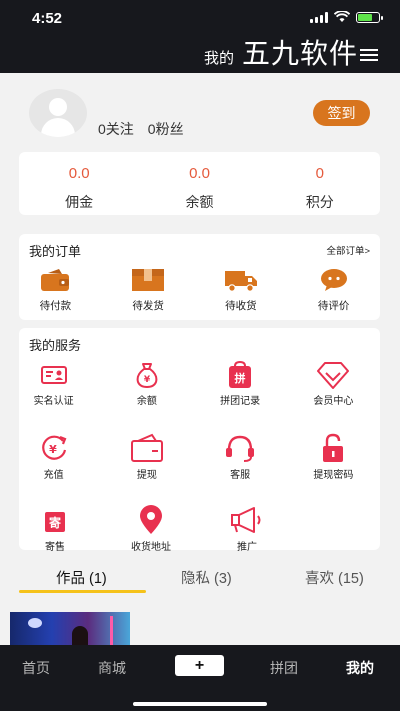  I want to click on truck-icon, so click(240, 281).